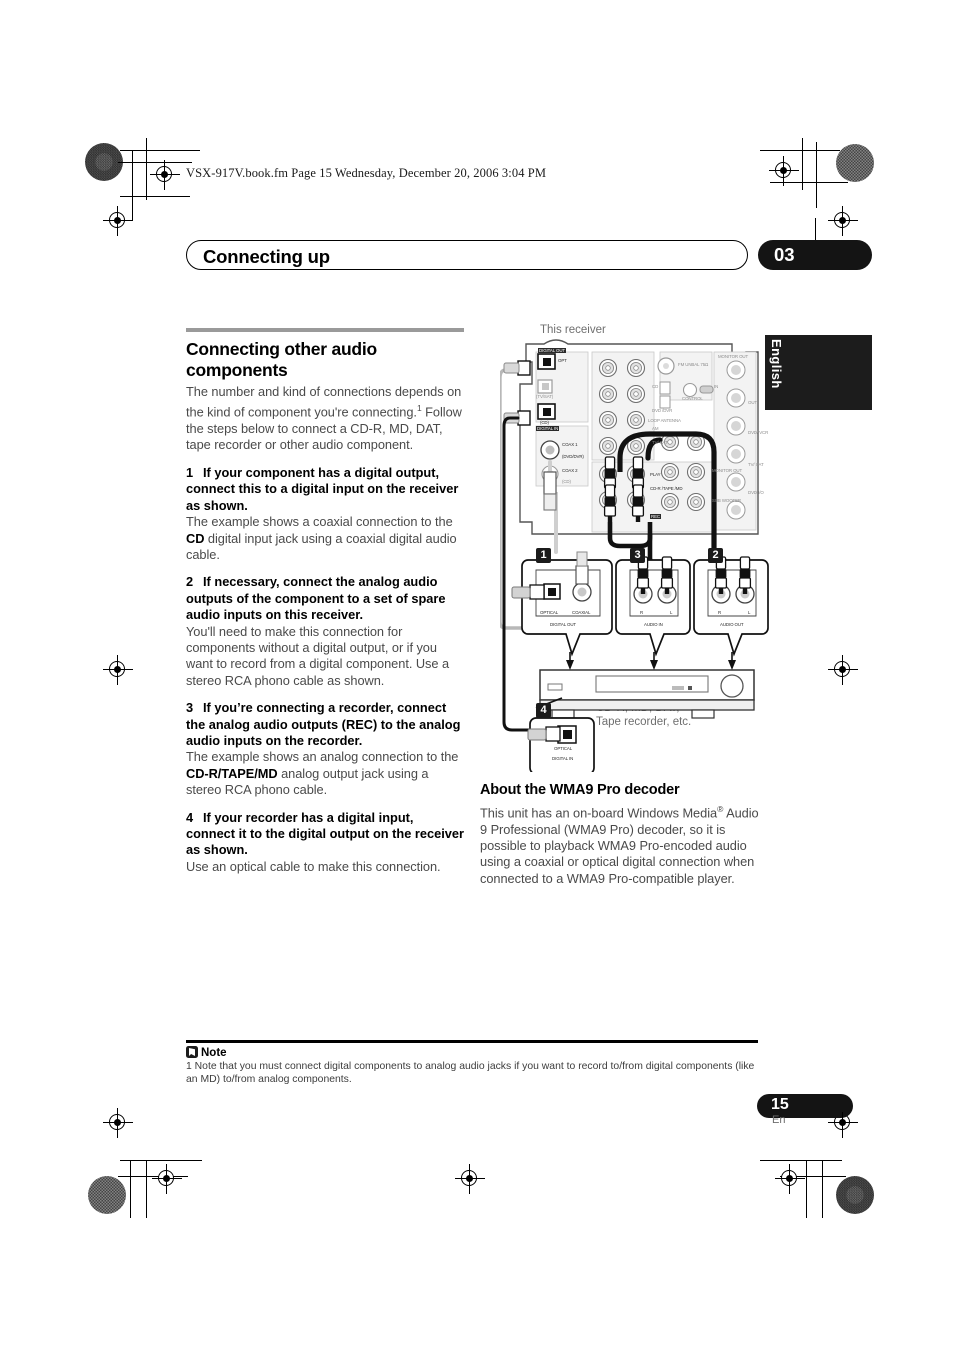 This screenshot has height=1351, width=954. Describe the element at coordinates (727, 500) in the screenshot. I see `panel-label-subwoofer: SUB WOOFER` at that location.